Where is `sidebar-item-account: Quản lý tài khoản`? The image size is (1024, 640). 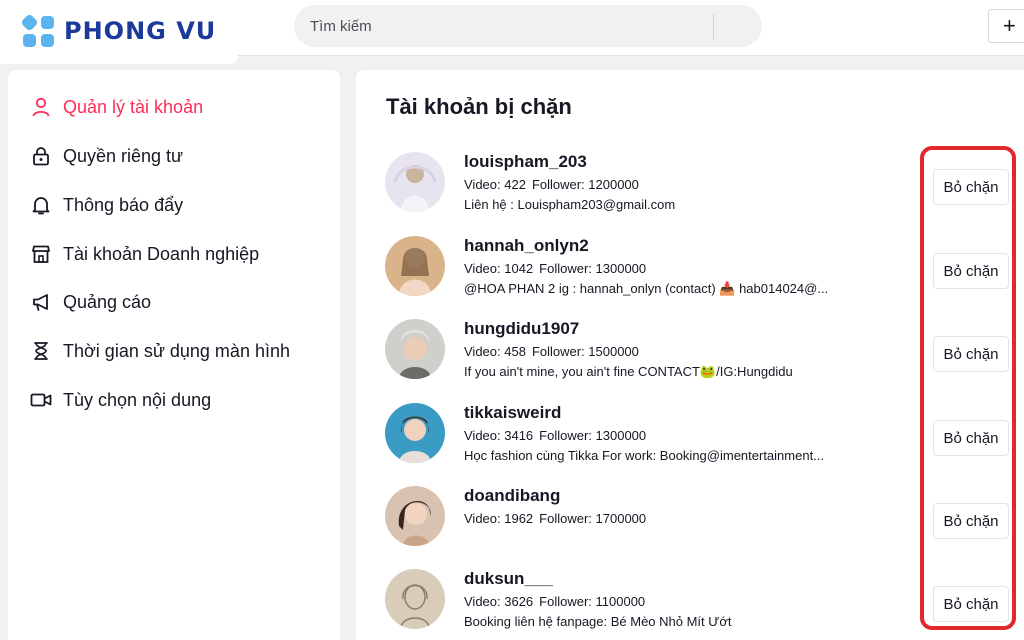 sidebar-item-account: Quản lý tài khoản is located at coordinates (116, 107).